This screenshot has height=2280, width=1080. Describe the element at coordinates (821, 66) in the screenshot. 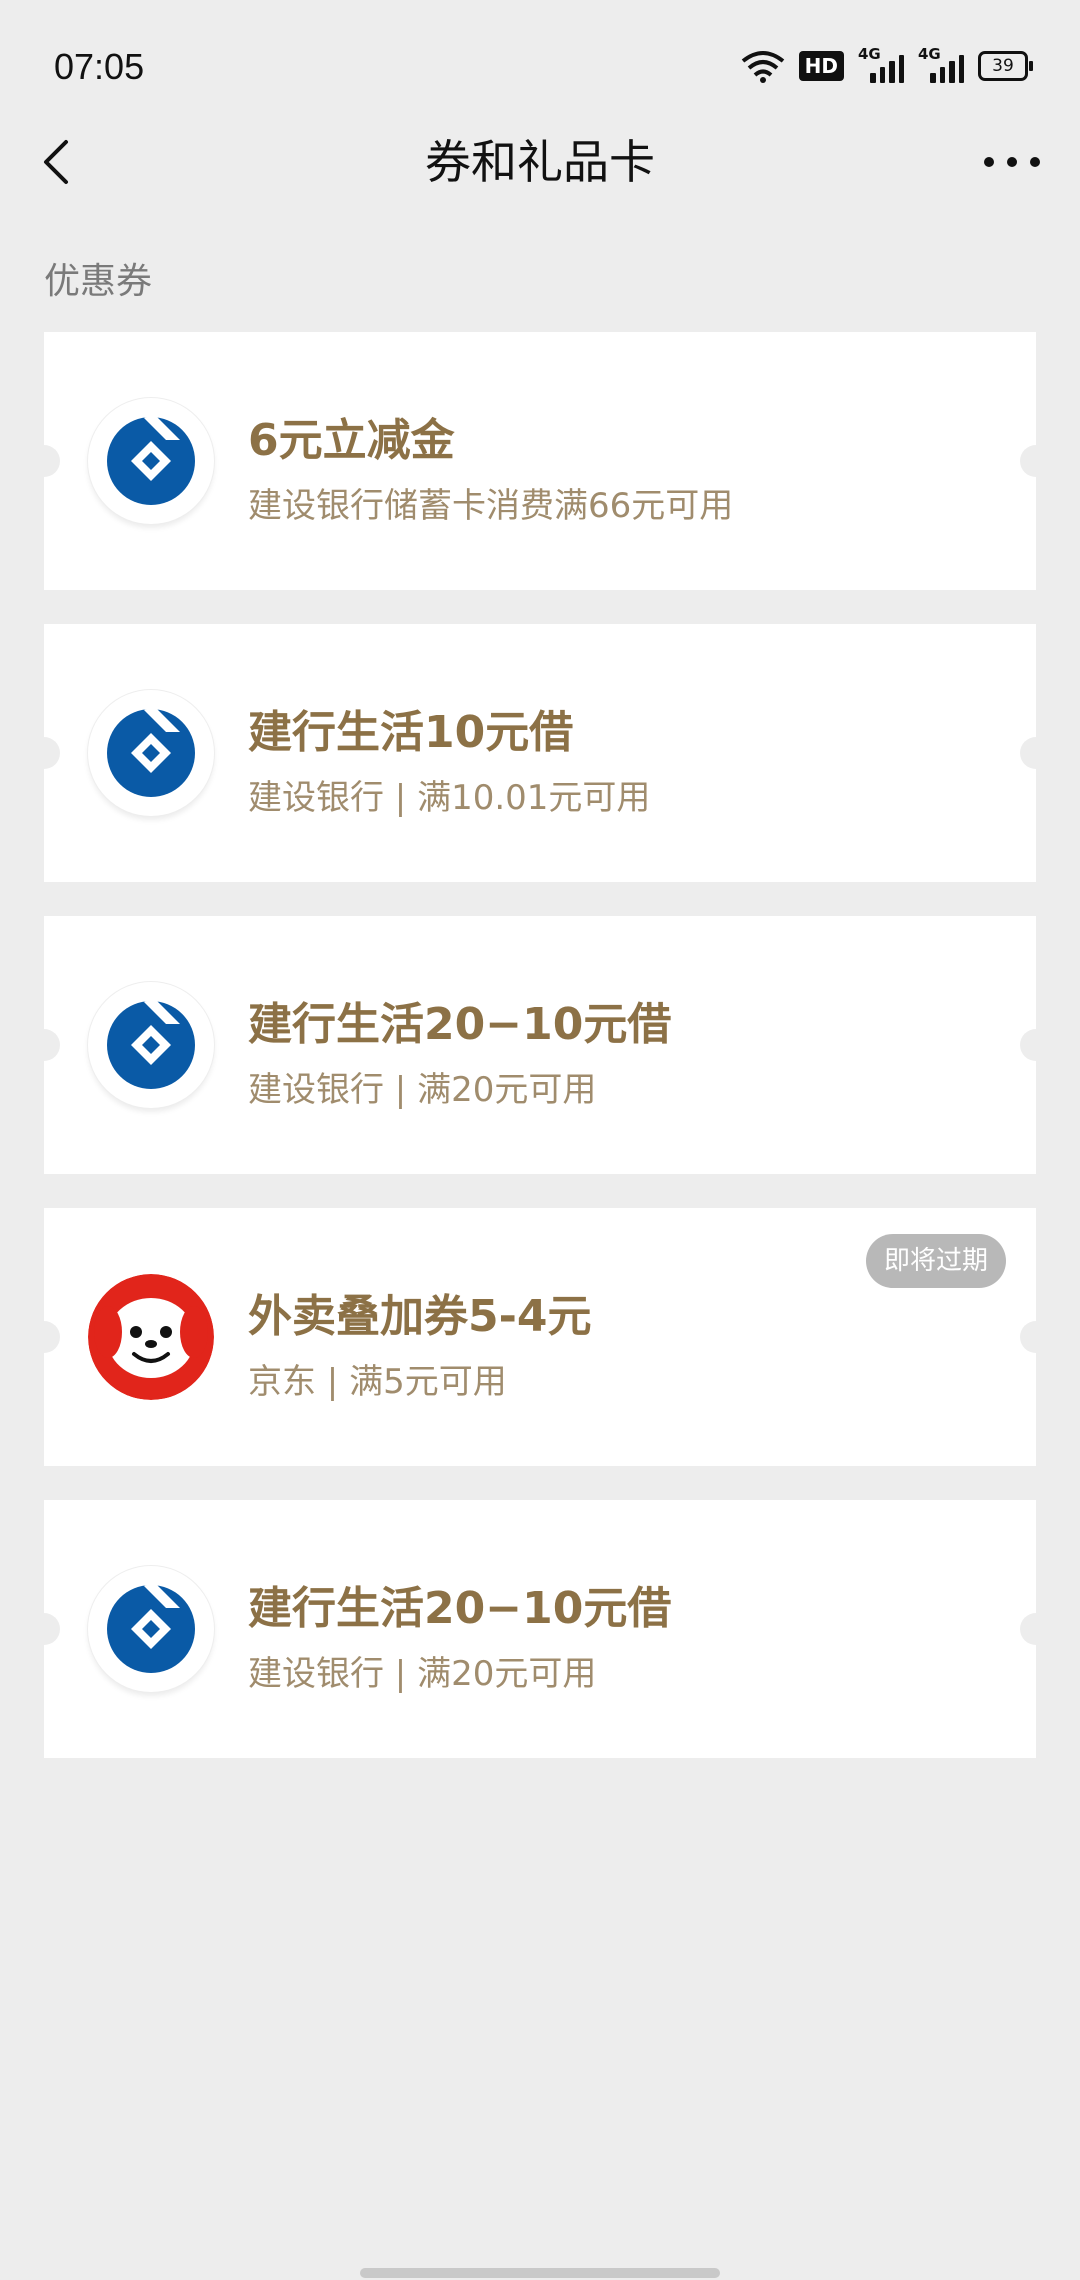

I see `hd-voice-icon: HD` at that location.